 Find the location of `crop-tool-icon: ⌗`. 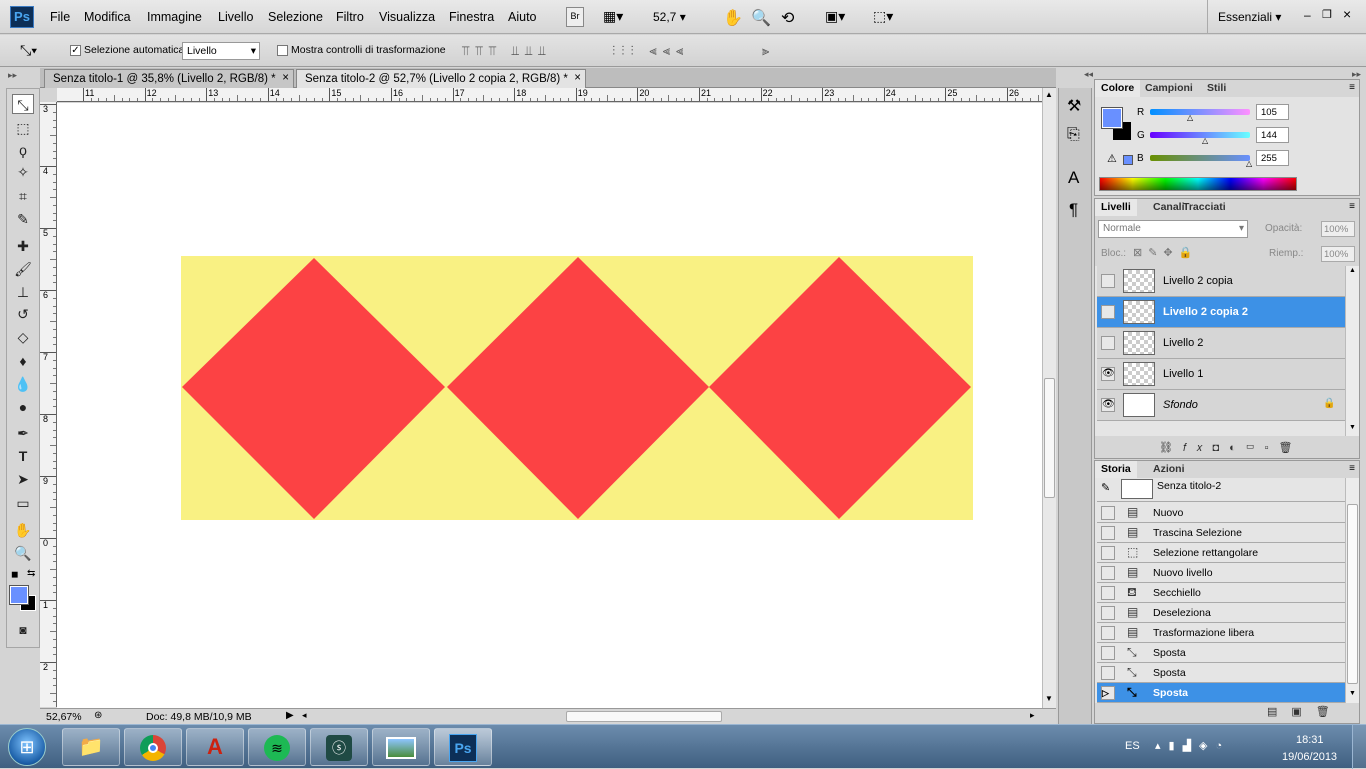

crop-tool-icon: ⌗ is located at coordinates (23, 196).